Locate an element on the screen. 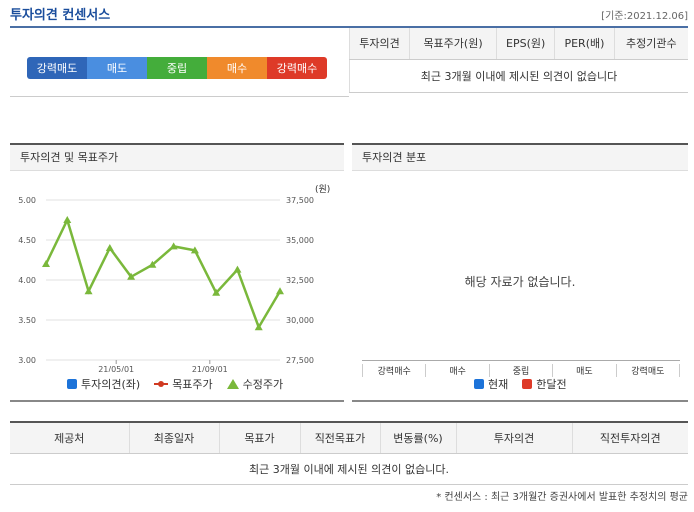  left-axis-tick: 3.50 is located at coordinates (27, 320).